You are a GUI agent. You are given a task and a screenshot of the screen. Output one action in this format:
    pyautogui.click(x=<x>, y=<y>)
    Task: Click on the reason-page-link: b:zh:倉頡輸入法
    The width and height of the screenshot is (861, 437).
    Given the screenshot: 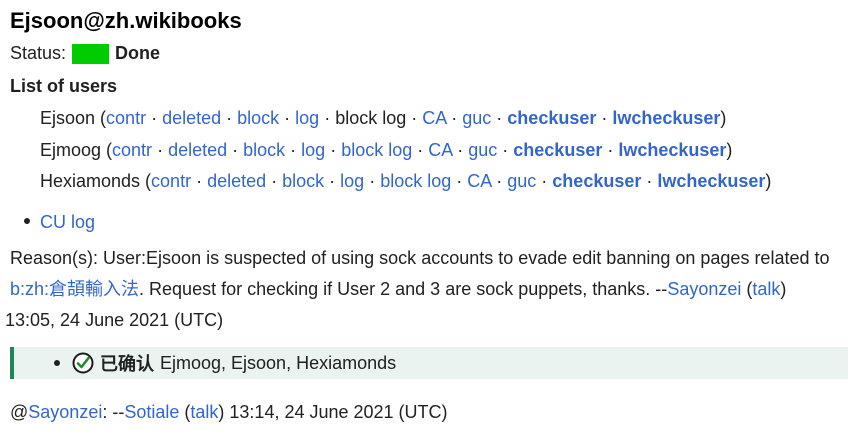 What is the action you would take?
    pyautogui.click(x=74, y=289)
    